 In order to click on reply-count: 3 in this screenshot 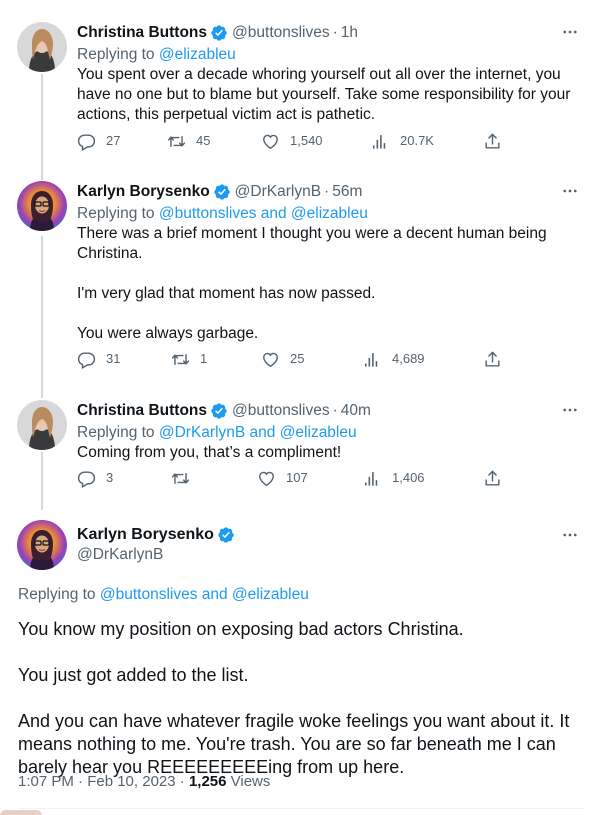, I will do `click(110, 477)`.